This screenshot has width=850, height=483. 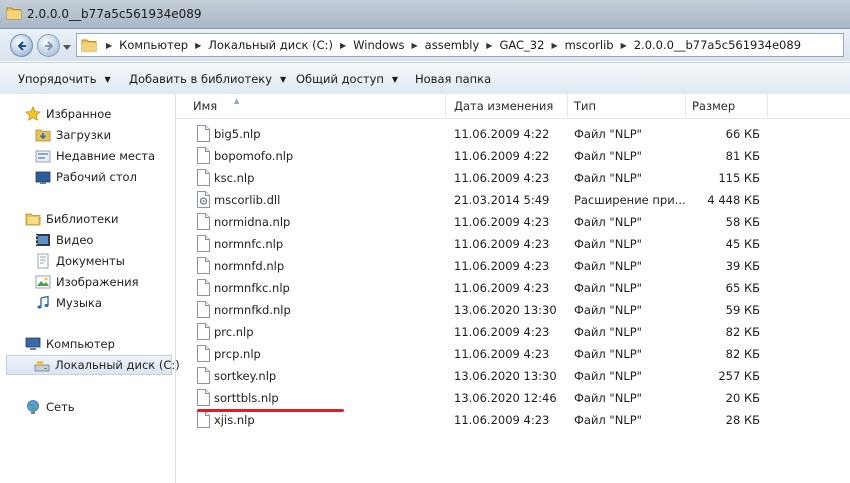 What do you see at coordinates (508, 105) in the screenshot?
I see `column-header-date: Дата изменения` at bounding box center [508, 105].